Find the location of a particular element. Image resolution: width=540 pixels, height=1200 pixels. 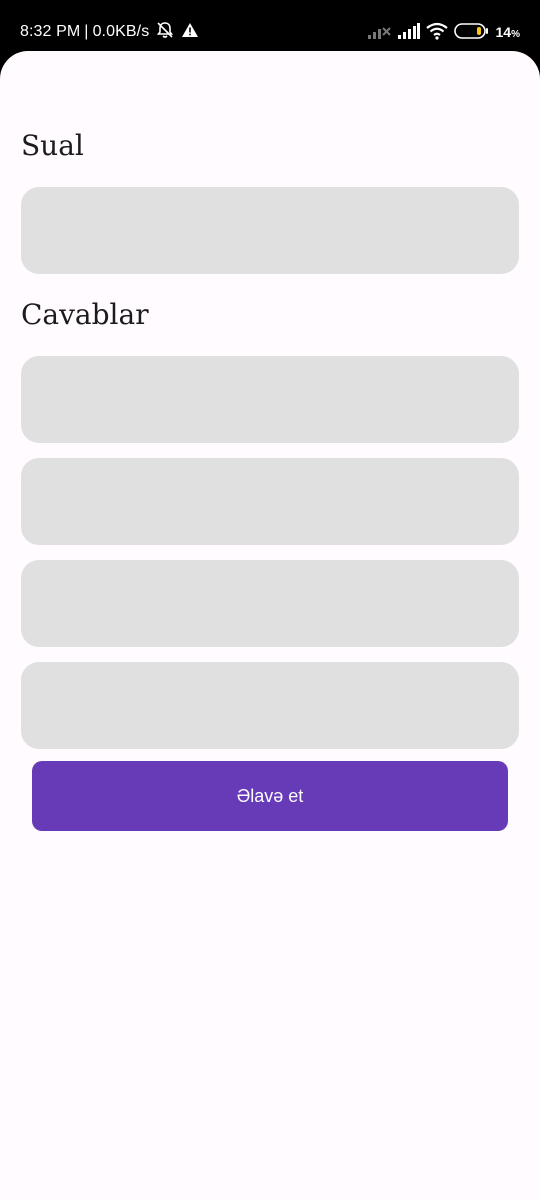

status-right: 14% is located at coordinates (443, 32).